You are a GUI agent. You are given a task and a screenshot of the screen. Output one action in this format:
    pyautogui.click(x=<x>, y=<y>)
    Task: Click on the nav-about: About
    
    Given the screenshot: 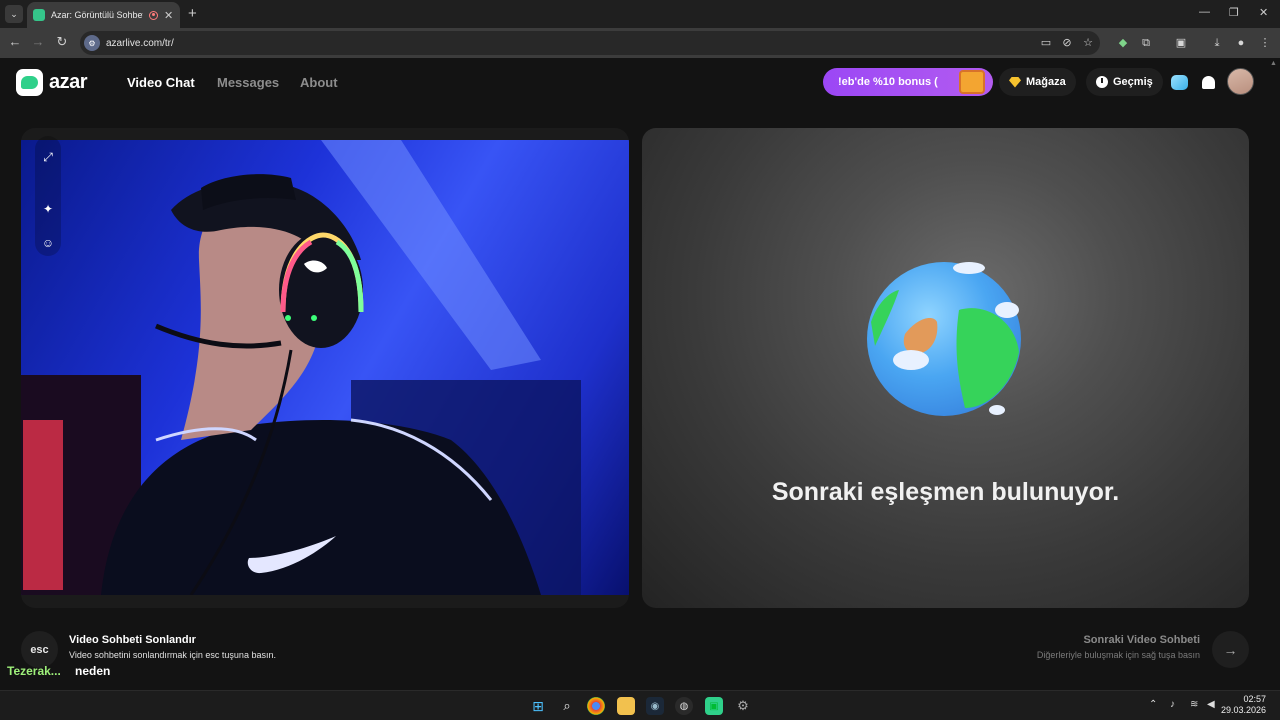 What is the action you would take?
    pyautogui.click(x=319, y=82)
    